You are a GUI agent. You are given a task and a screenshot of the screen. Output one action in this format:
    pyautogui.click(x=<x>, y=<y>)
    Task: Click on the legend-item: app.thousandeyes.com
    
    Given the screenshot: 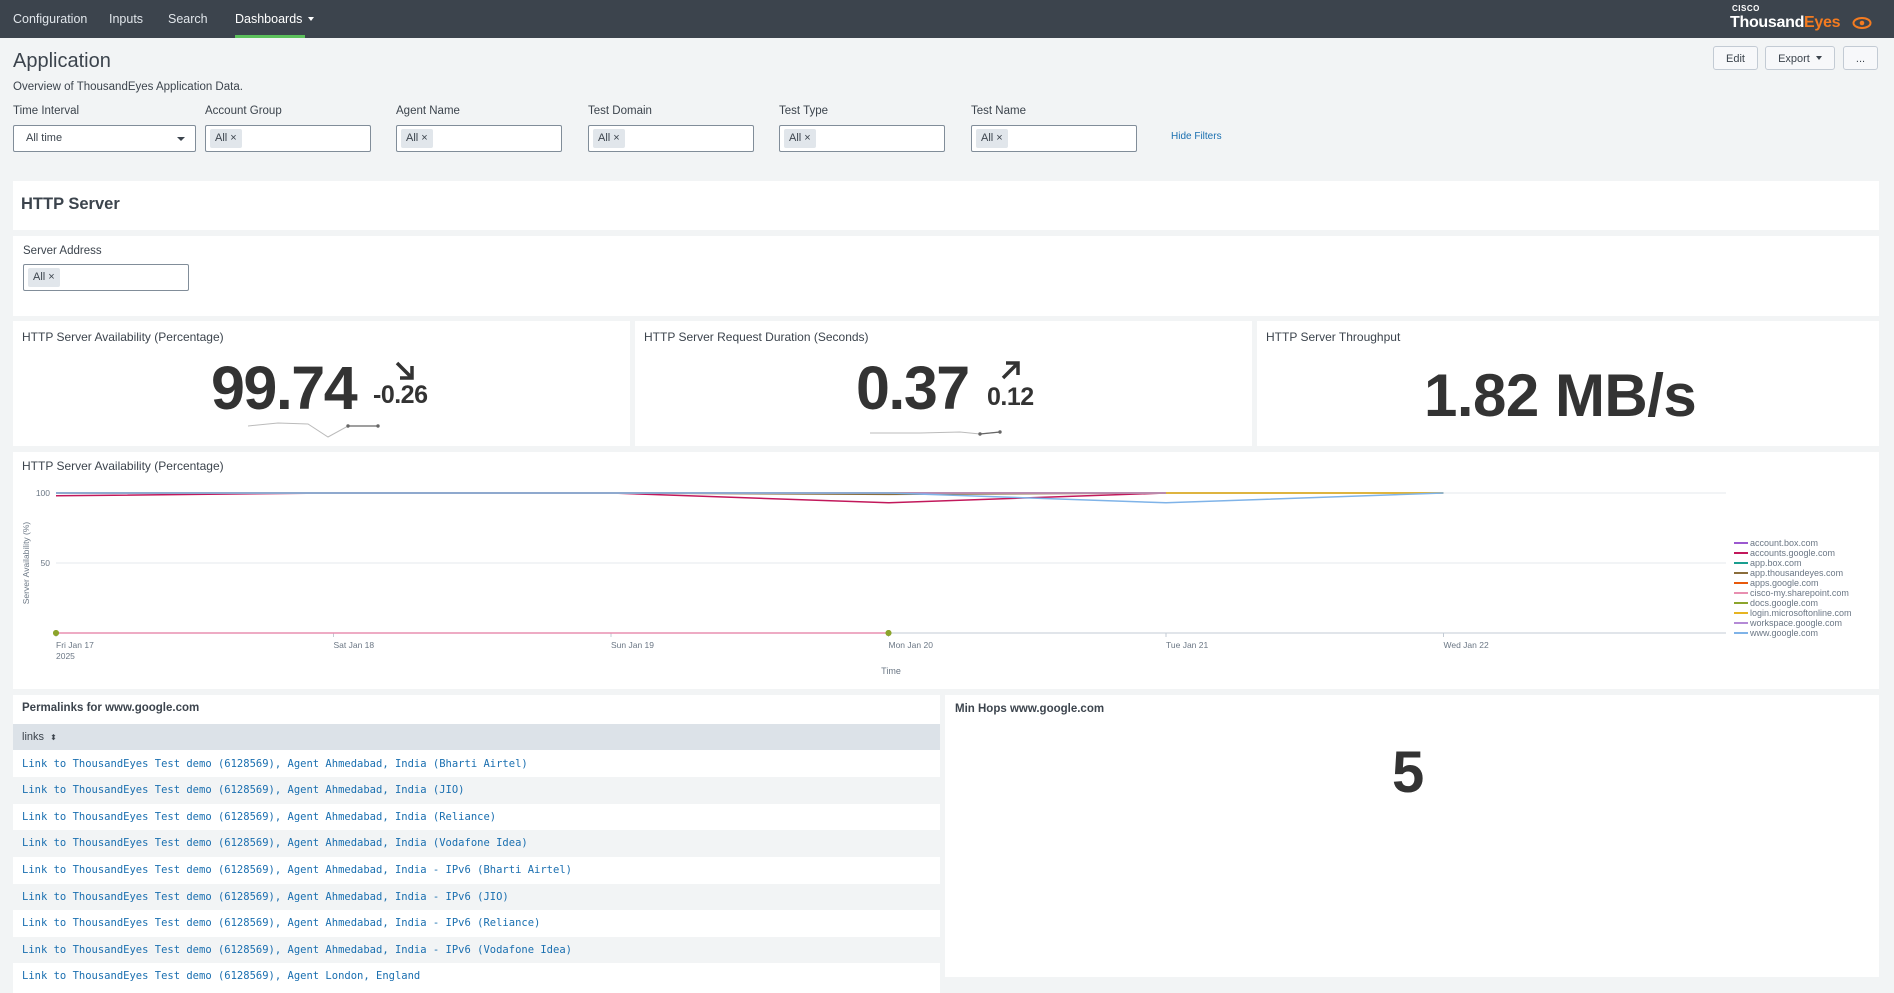 What is the action you would take?
    pyautogui.click(x=1792, y=573)
    